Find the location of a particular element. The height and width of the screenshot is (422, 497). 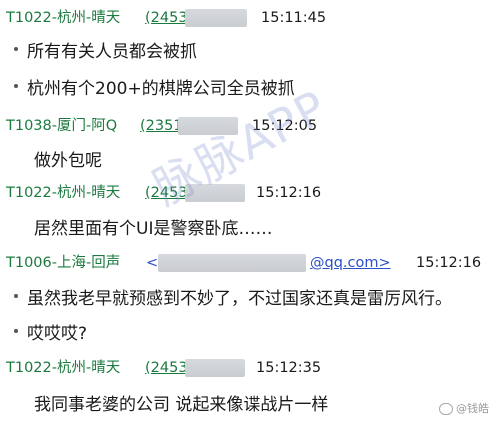

message-line: 所有有关人员都会被抓 is located at coordinates (105, 52).